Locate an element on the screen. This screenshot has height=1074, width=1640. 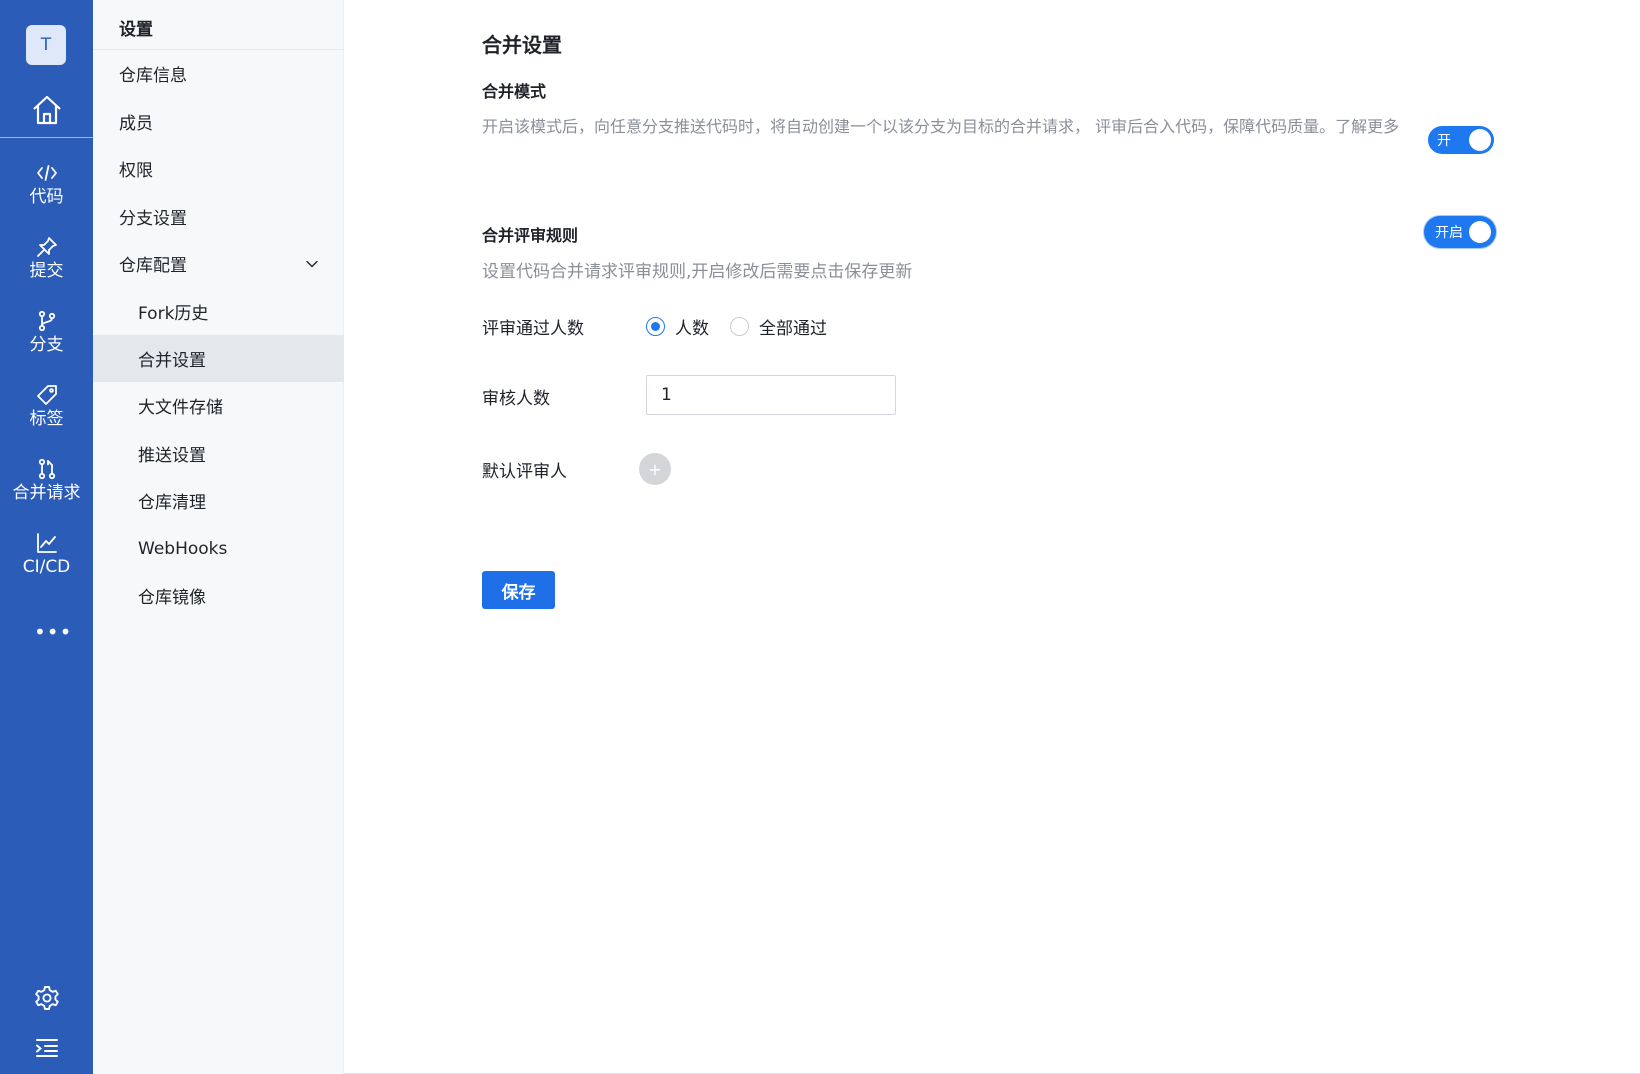
pin-icon is located at coordinates (46, 247).